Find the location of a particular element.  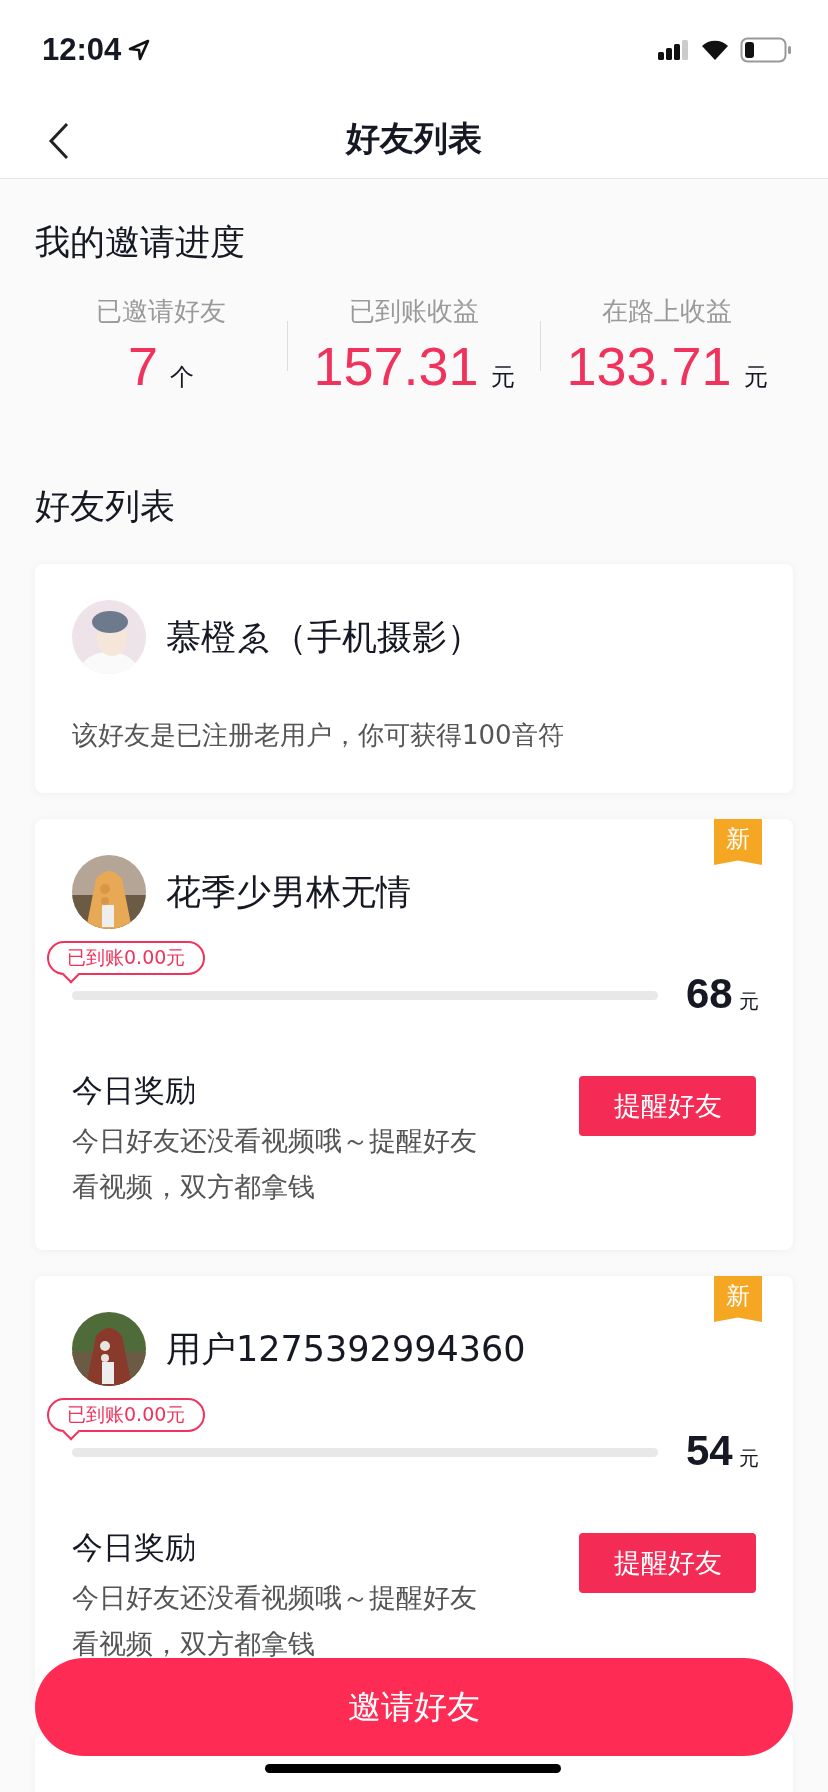

section-title: 我的邀请进度 is located at coordinates (140, 242).